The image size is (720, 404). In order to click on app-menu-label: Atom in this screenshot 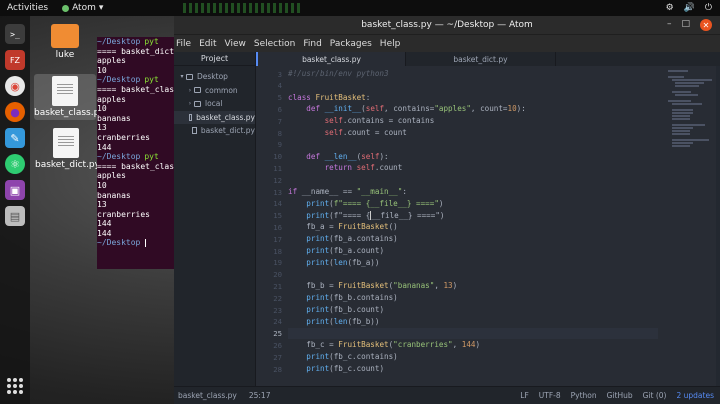, I will do `click(84, 8)`.